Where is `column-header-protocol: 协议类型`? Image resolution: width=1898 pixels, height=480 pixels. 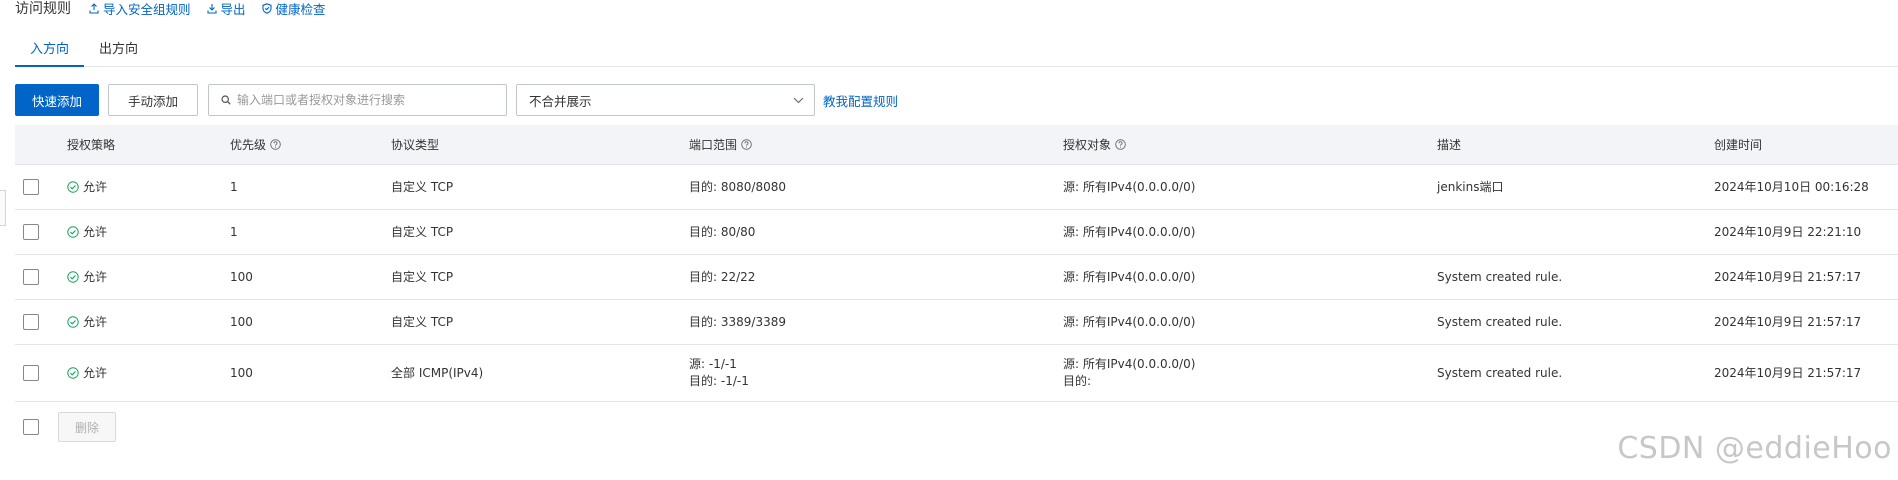
column-header-protocol: 协议类型 is located at coordinates (540, 144).